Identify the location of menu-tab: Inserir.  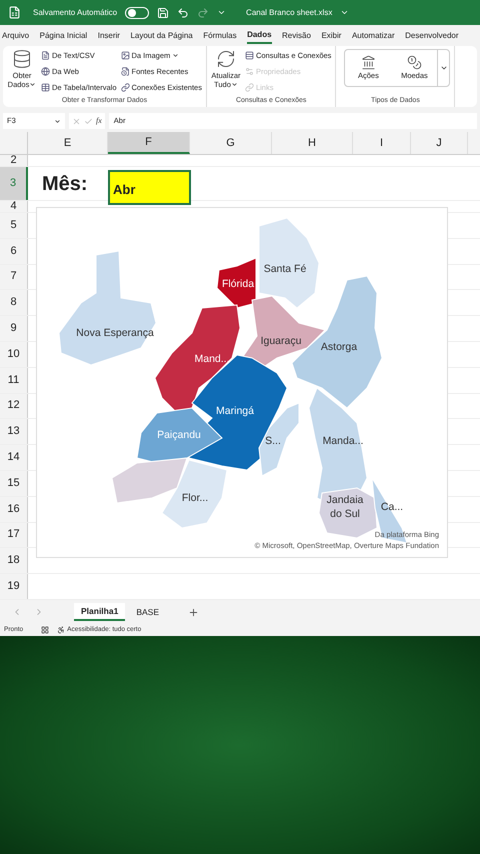
(109, 36).